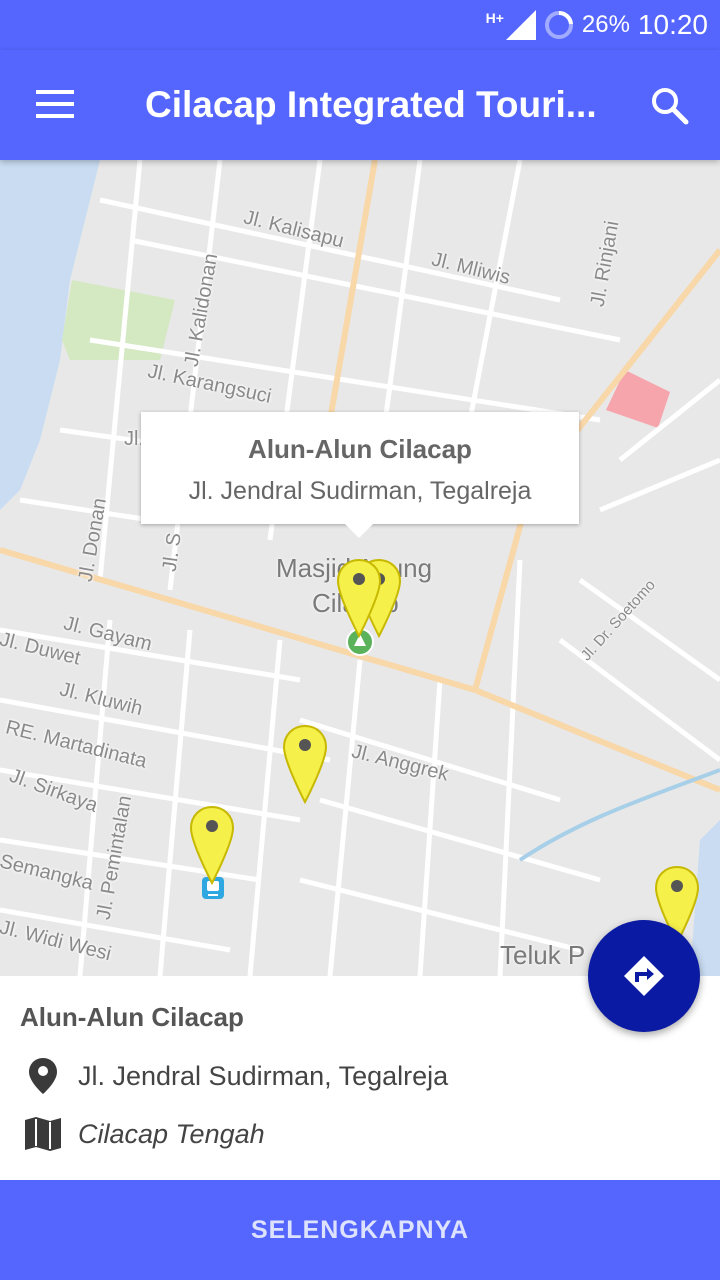  What do you see at coordinates (558, 24) in the screenshot?
I see `battery-ring-icon` at bounding box center [558, 24].